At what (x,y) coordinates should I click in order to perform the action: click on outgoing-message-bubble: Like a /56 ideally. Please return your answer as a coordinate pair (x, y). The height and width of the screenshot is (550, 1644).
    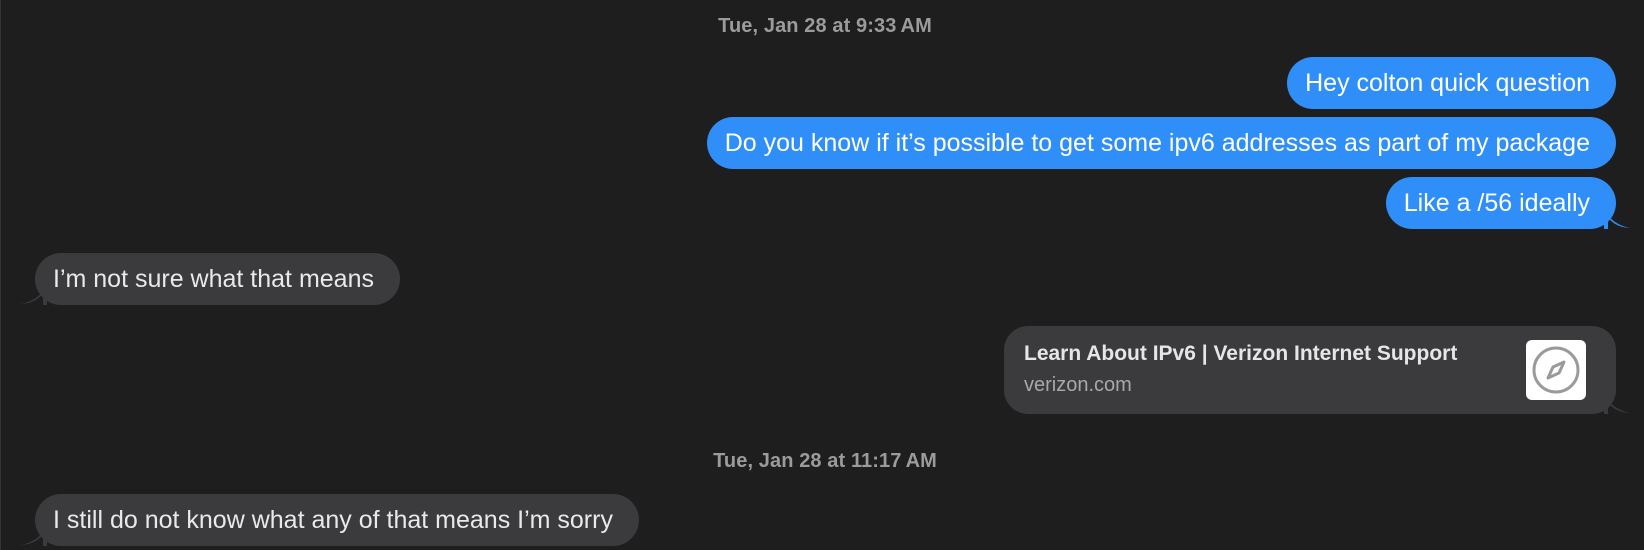
    Looking at the image, I should click on (1507, 203).